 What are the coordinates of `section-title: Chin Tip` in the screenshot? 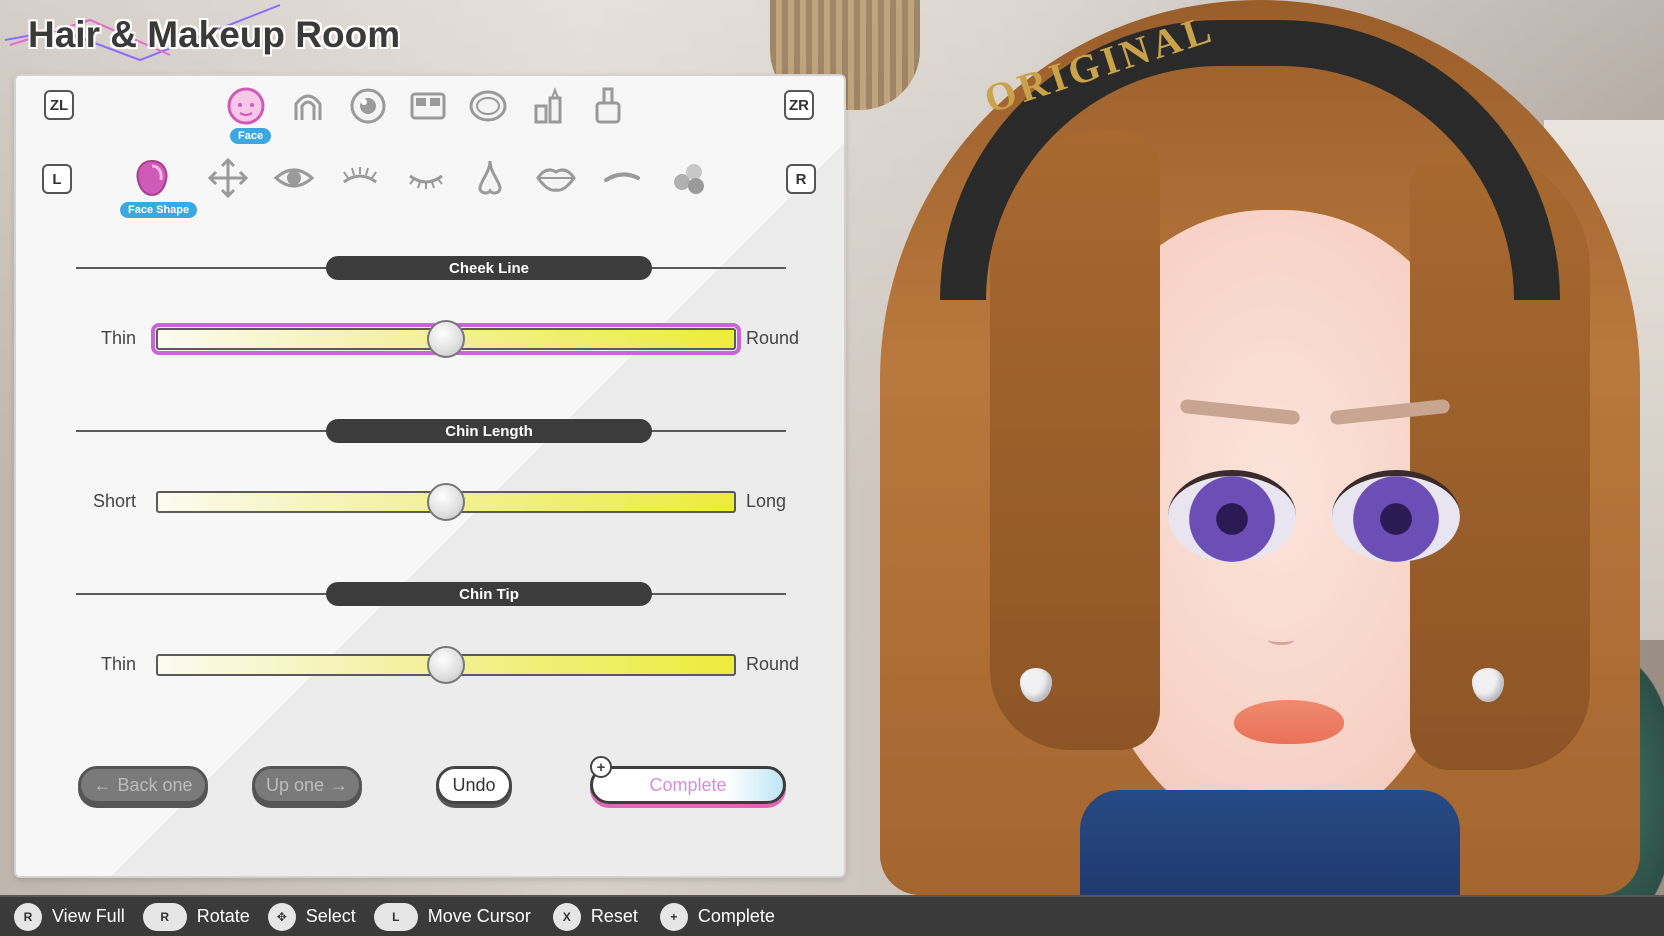 It's located at (489, 594).